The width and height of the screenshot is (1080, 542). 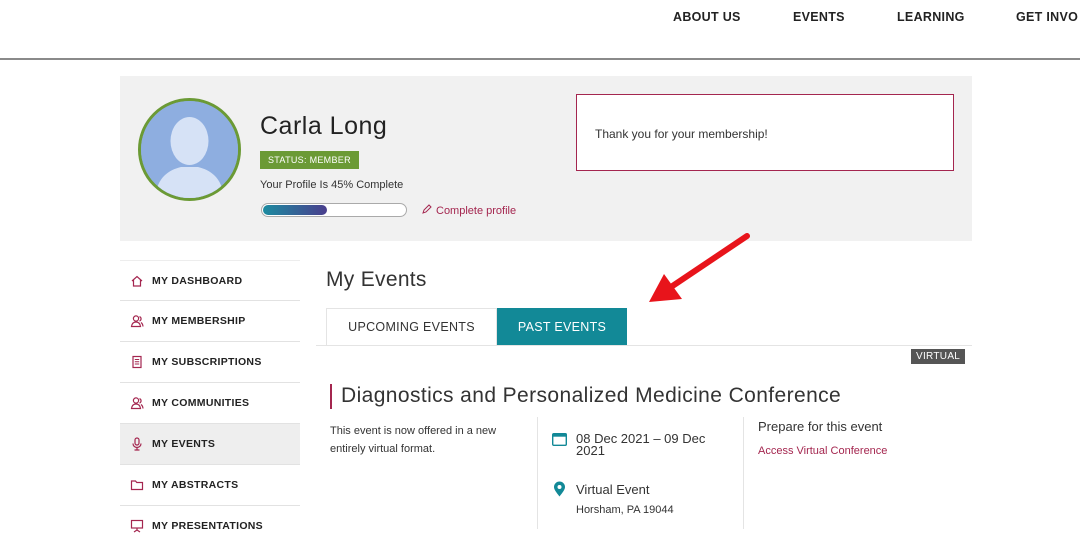 What do you see at coordinates (411, 326) in the screenshot?
I see `tab-upcoming-events: UPCOMING EVENTS` at bounding box center [411, 326].